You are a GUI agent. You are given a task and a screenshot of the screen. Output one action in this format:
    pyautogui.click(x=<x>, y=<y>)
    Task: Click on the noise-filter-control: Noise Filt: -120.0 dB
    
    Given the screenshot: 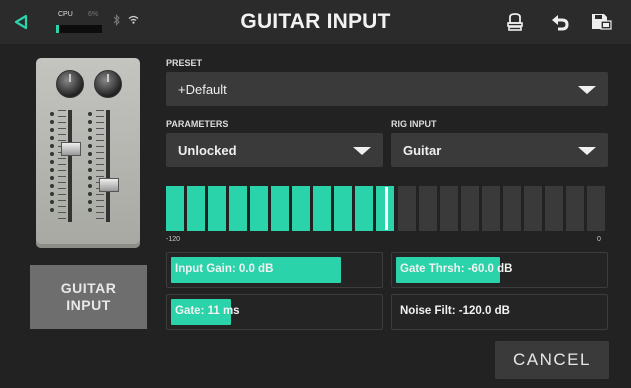 What is the action you would take?
    pyautogui.click(x=499, y=312)
    